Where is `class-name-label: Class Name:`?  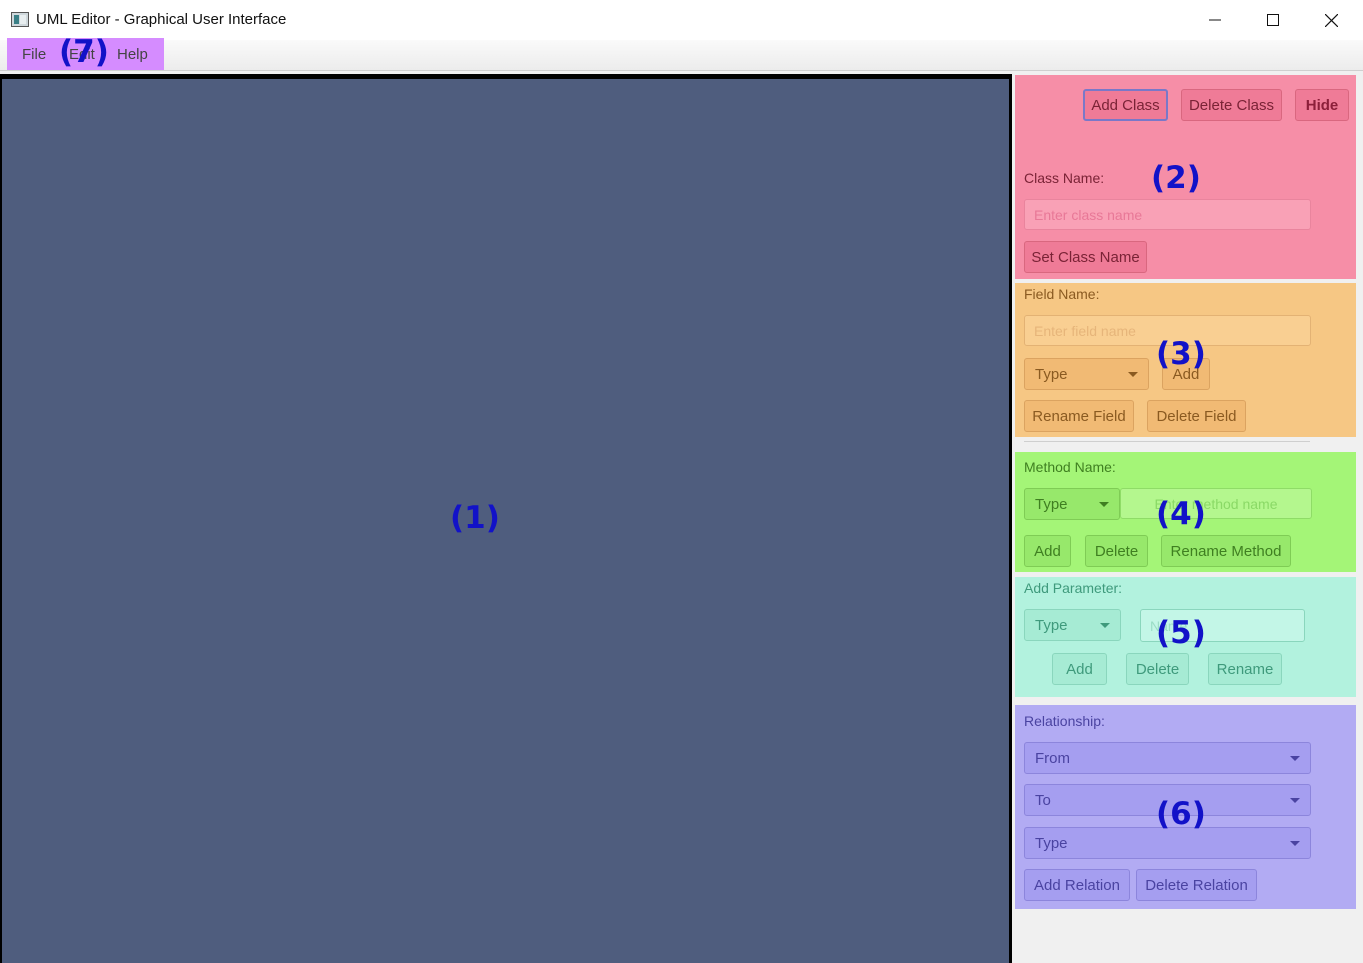 class-name-label: Class Name: is located at coordinates (1064, 178).